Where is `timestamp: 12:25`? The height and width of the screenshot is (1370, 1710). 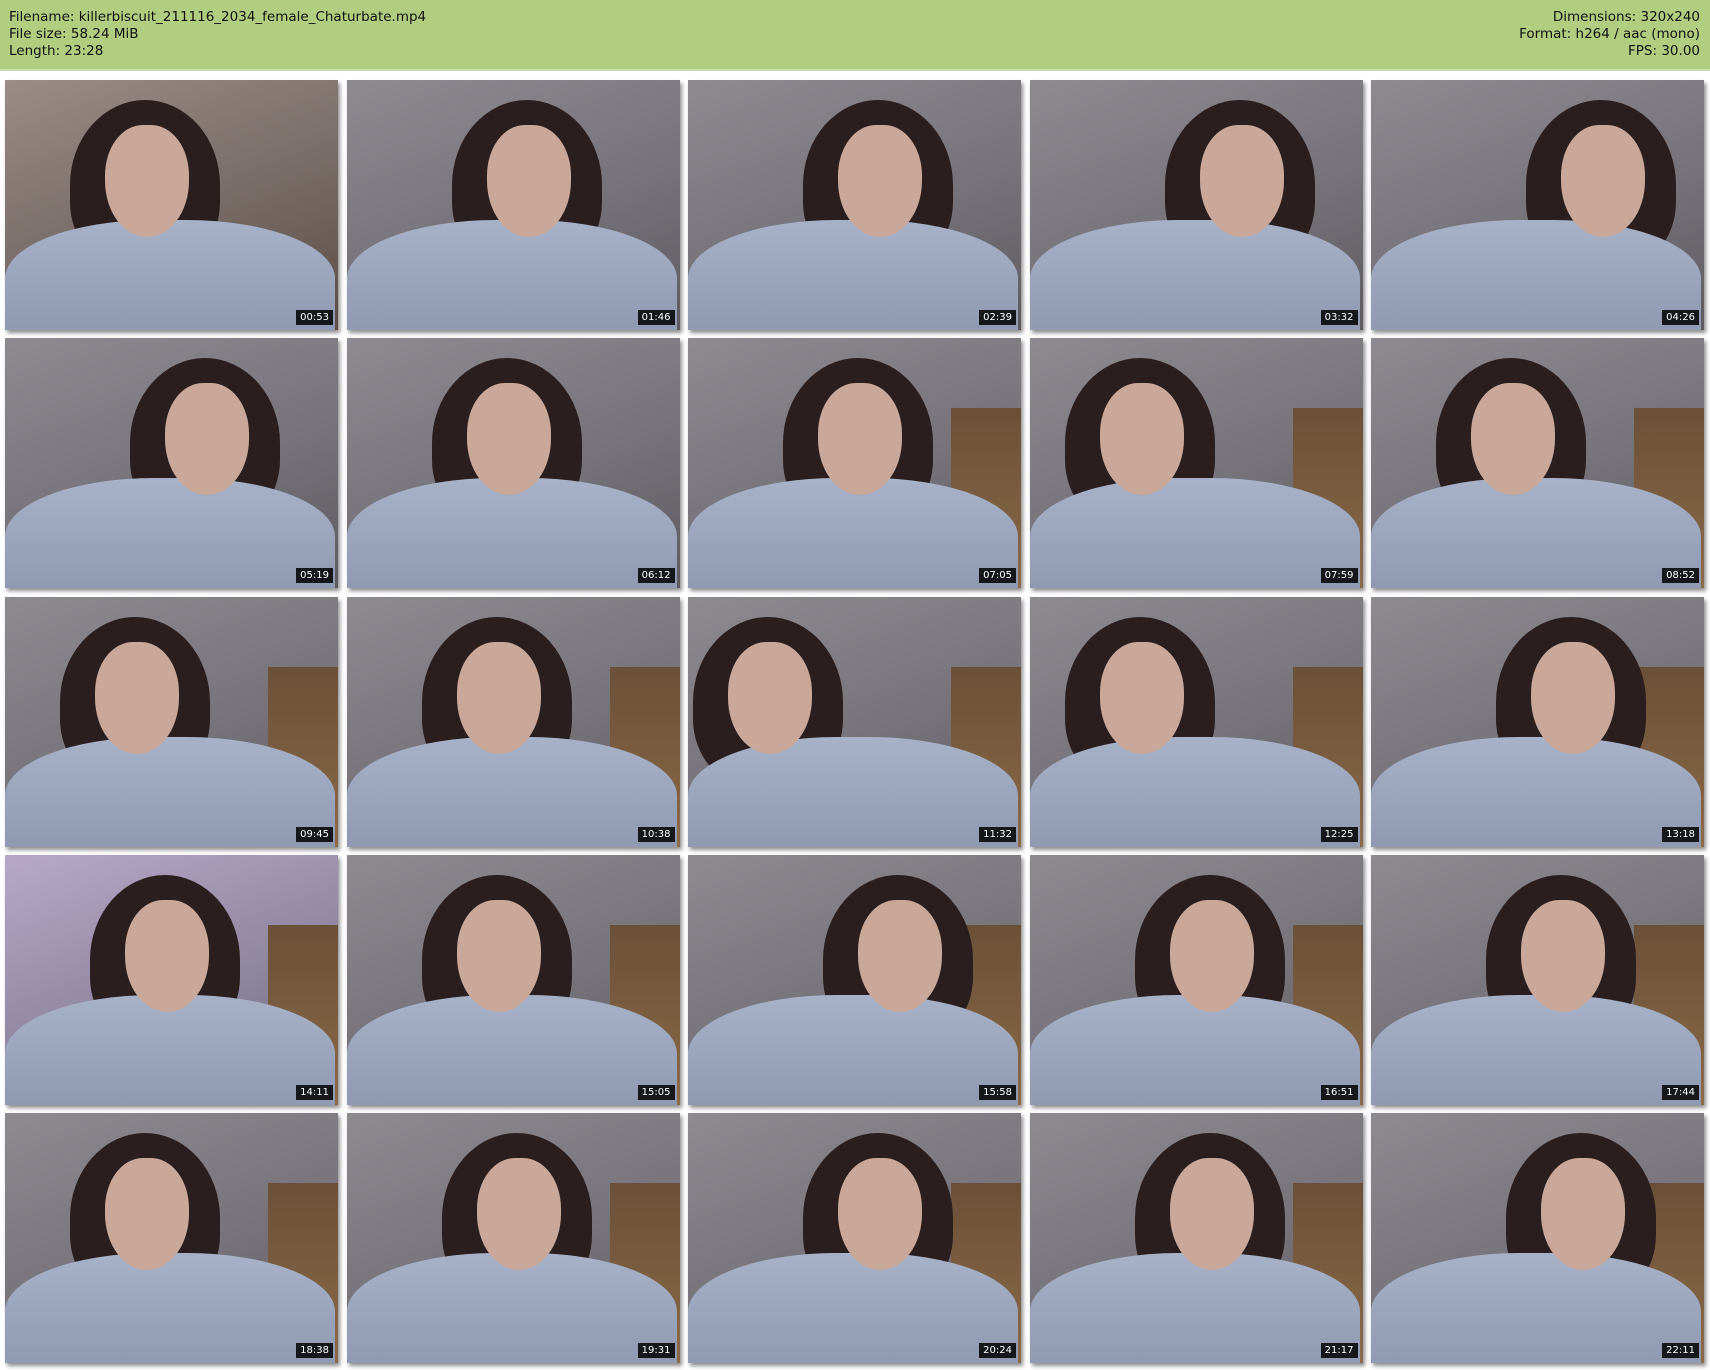
timestamp: 12:25 is located at coordinates (1339, 834).